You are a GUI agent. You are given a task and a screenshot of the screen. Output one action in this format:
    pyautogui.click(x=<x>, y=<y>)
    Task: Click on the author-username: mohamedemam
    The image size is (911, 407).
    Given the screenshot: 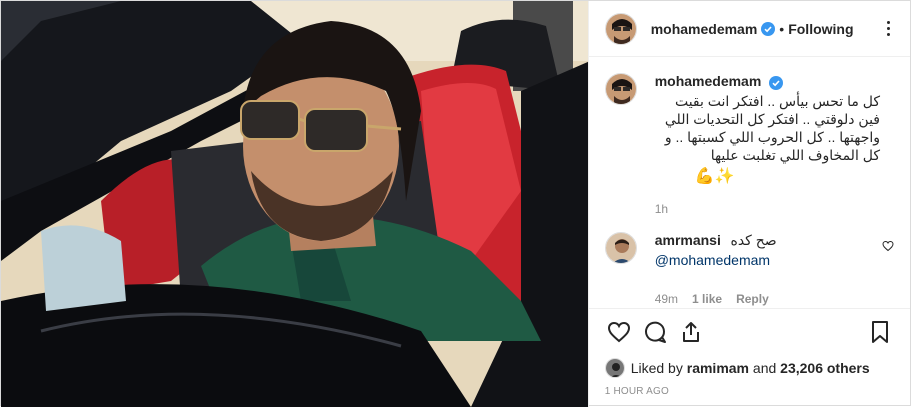 What is the action you would take?
    pyautogui.click(x=704, y=29)
    